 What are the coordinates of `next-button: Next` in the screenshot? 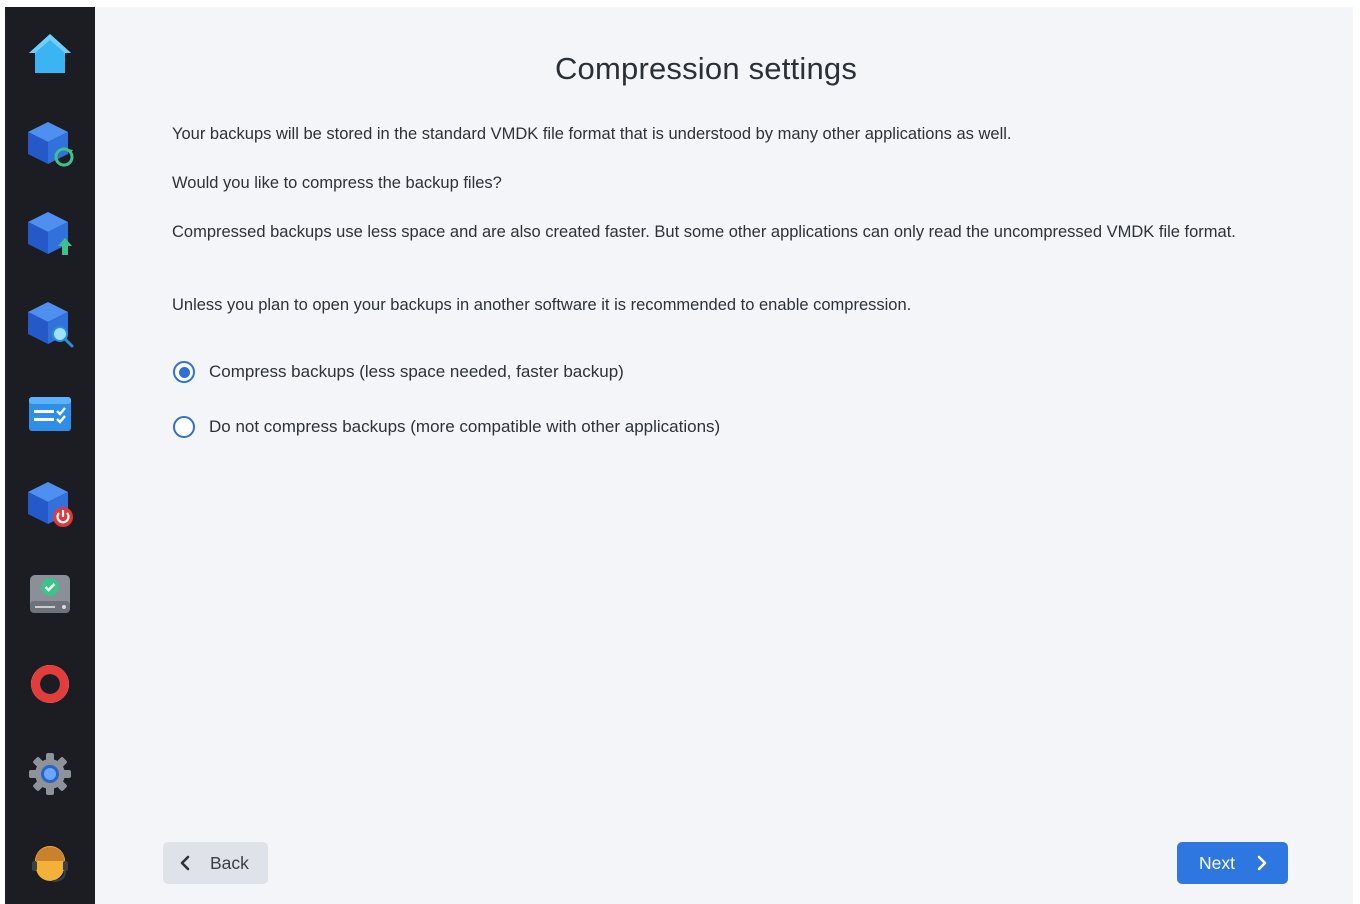 It's located at (1232, 863).